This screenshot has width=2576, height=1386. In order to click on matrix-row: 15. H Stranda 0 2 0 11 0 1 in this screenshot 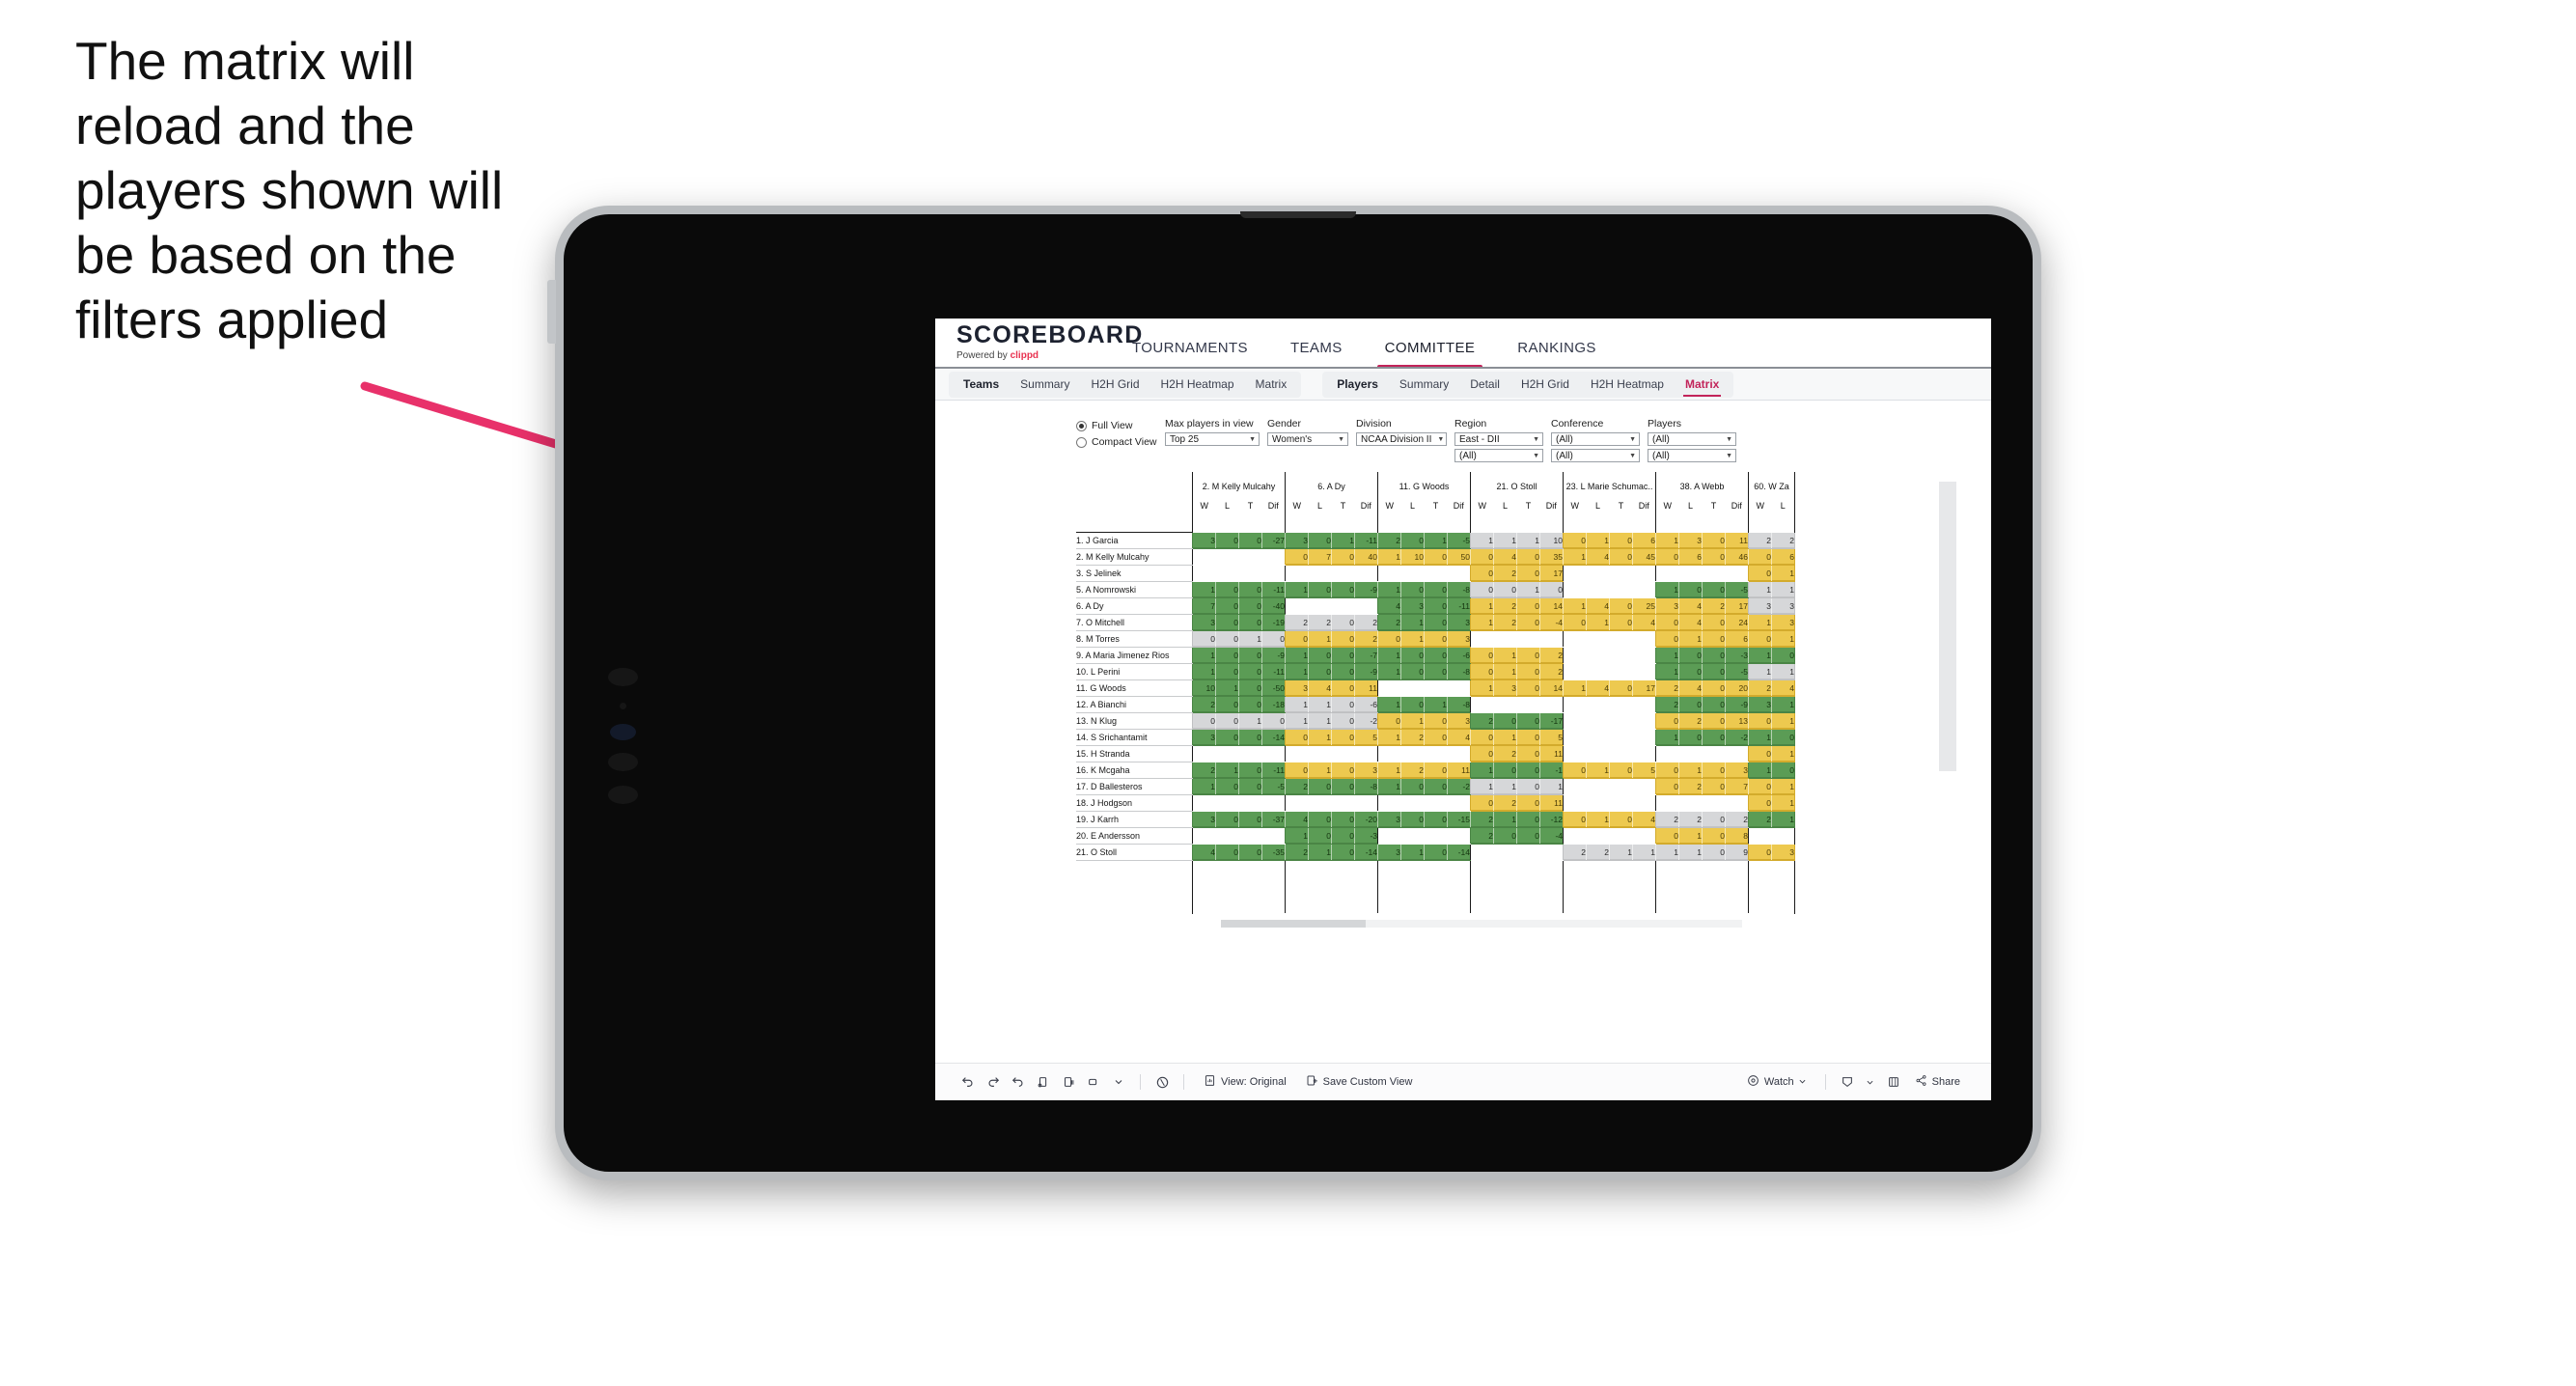, I will do `click(1435, 753)`.